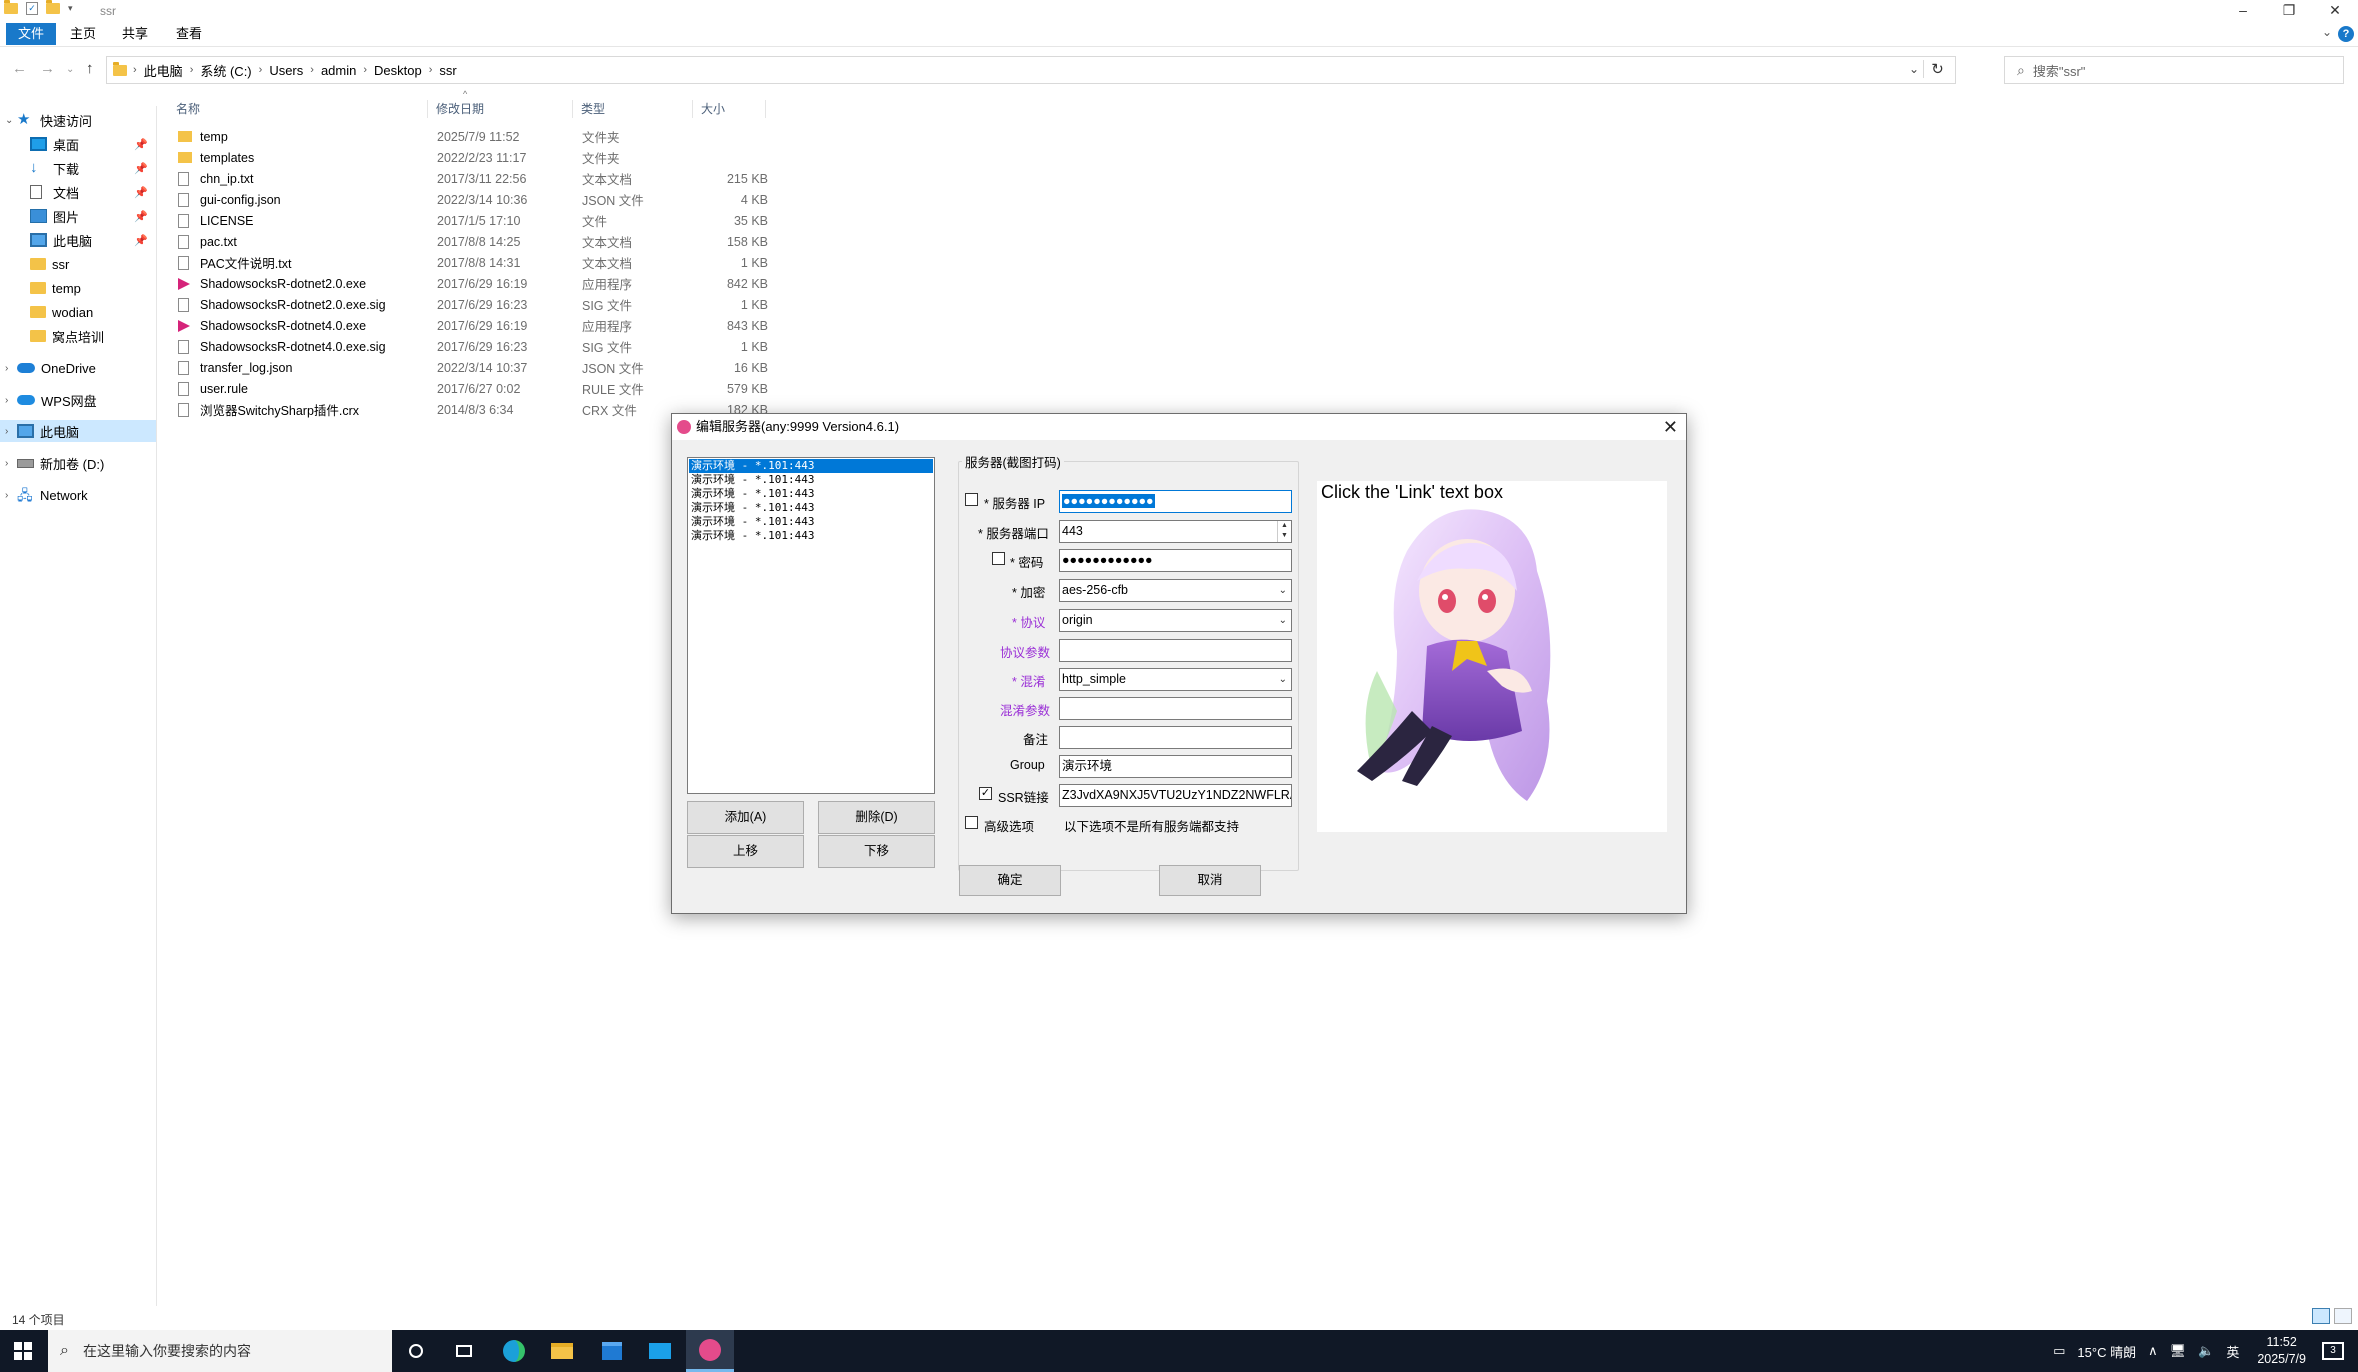 This screenshot has height=1372, width=2358. I want to click on nav-item-this-pc-pinned: 此电脑 📌, so click(78, 240).